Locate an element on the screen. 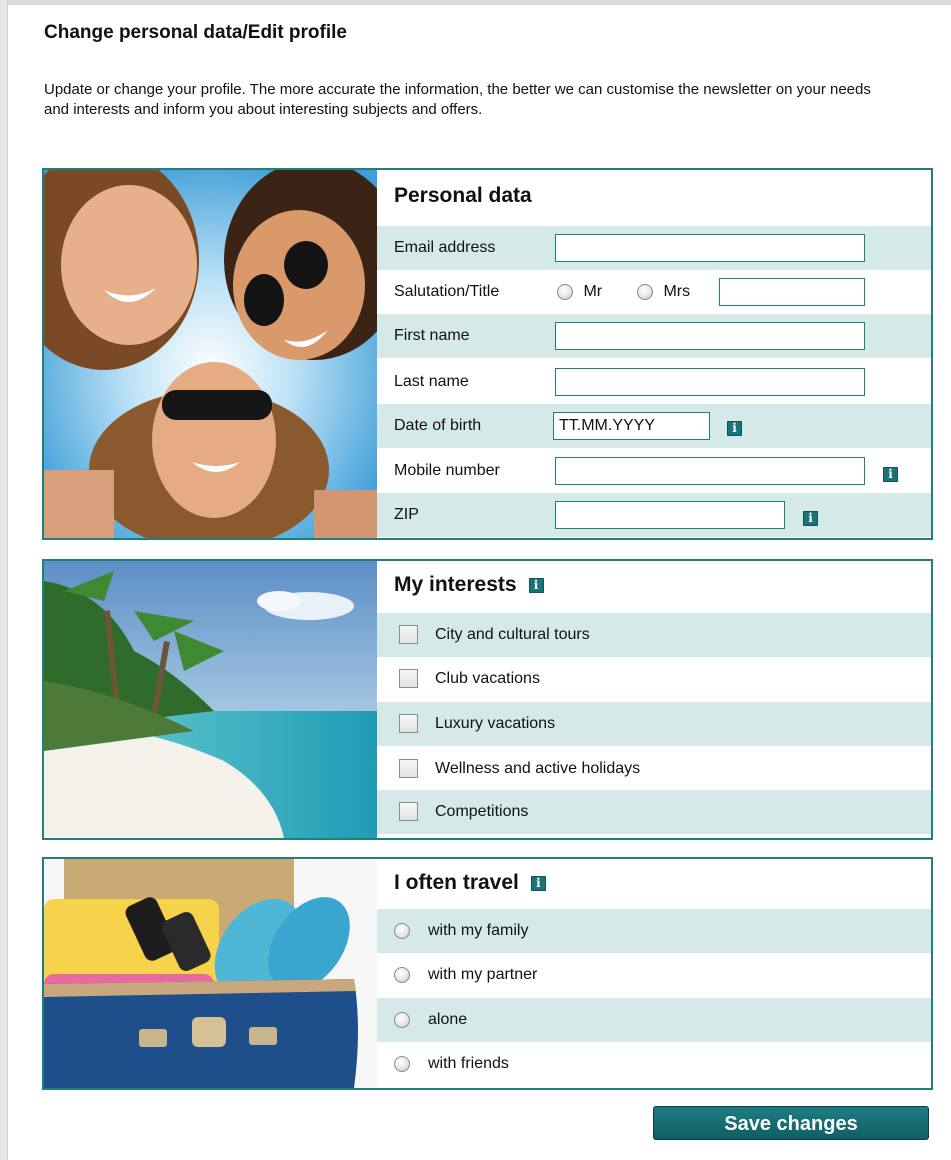  zip-row: ZIP i is located at coordinates (654, 515).